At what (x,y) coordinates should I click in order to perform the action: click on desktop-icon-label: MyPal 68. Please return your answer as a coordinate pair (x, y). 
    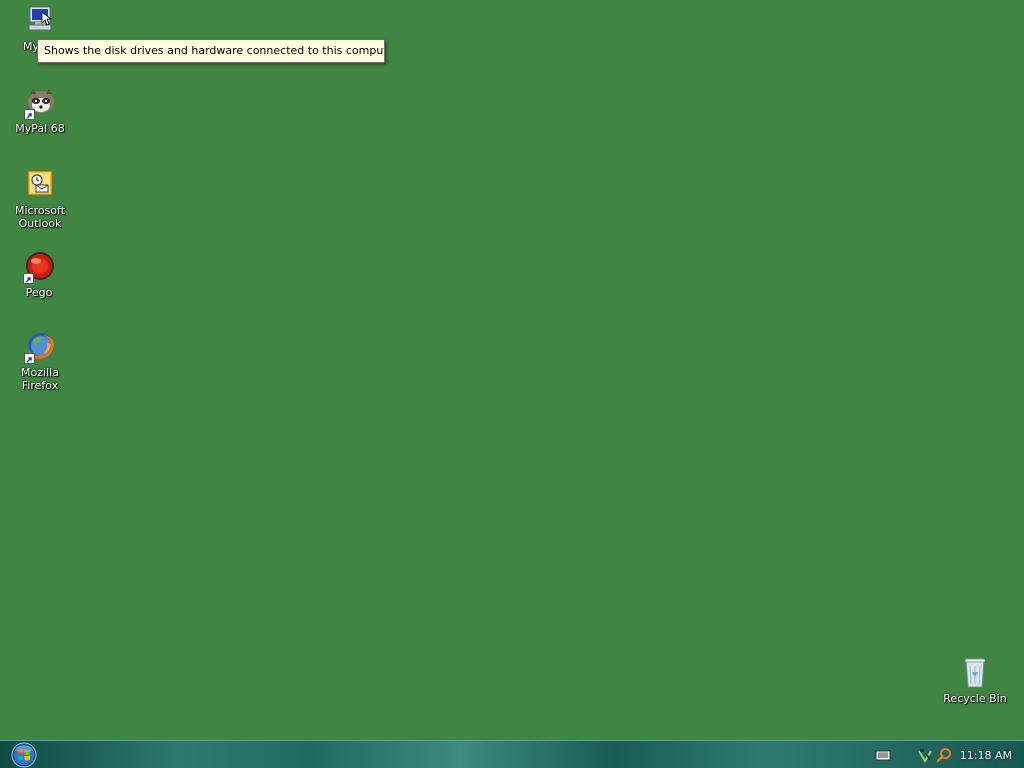
    Looking at the image, I should click on (40, 128).